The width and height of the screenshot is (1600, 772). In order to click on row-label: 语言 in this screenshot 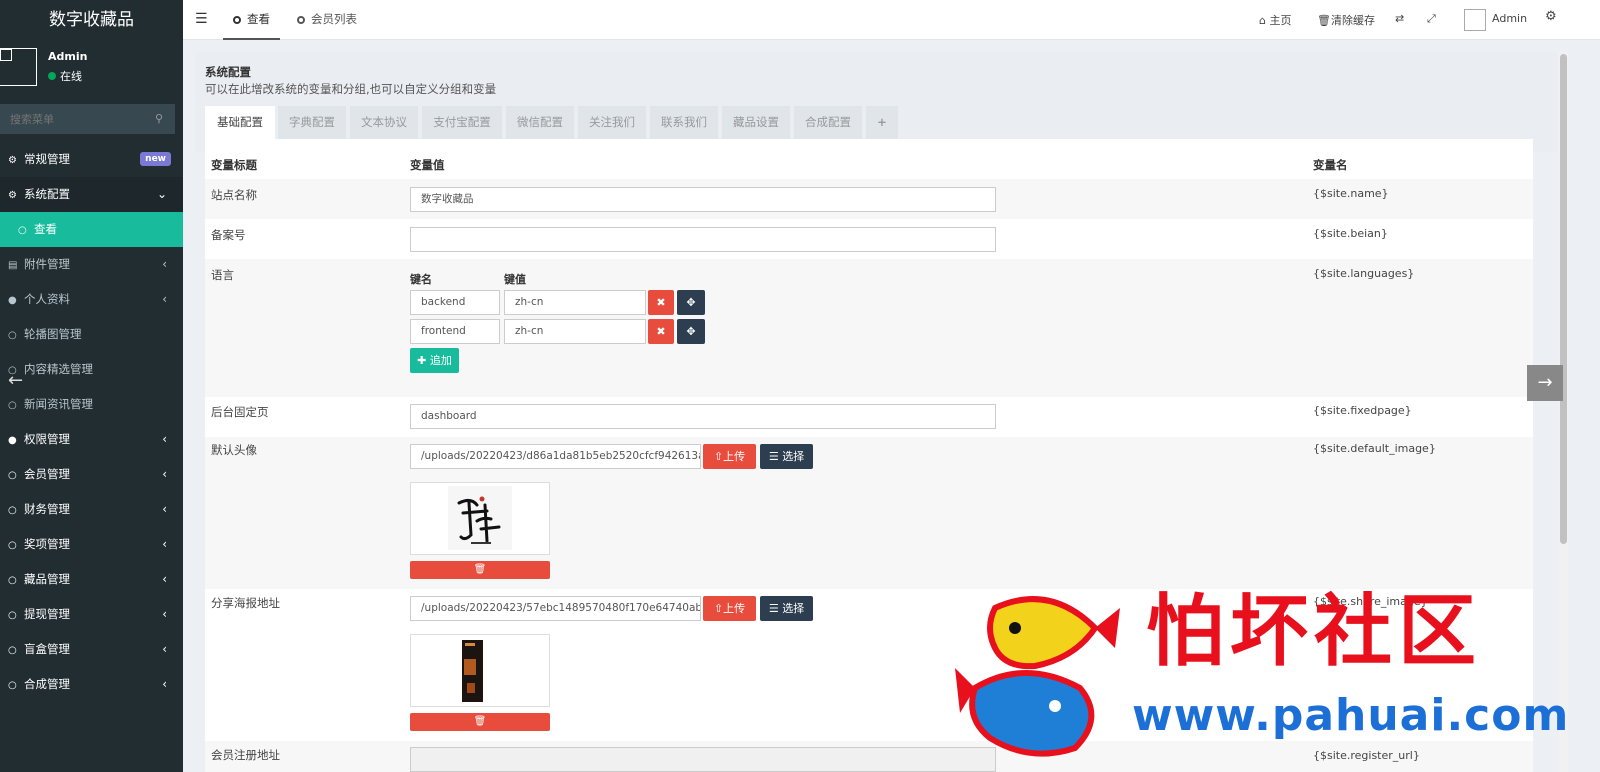, I will do `click(222, 275)`.